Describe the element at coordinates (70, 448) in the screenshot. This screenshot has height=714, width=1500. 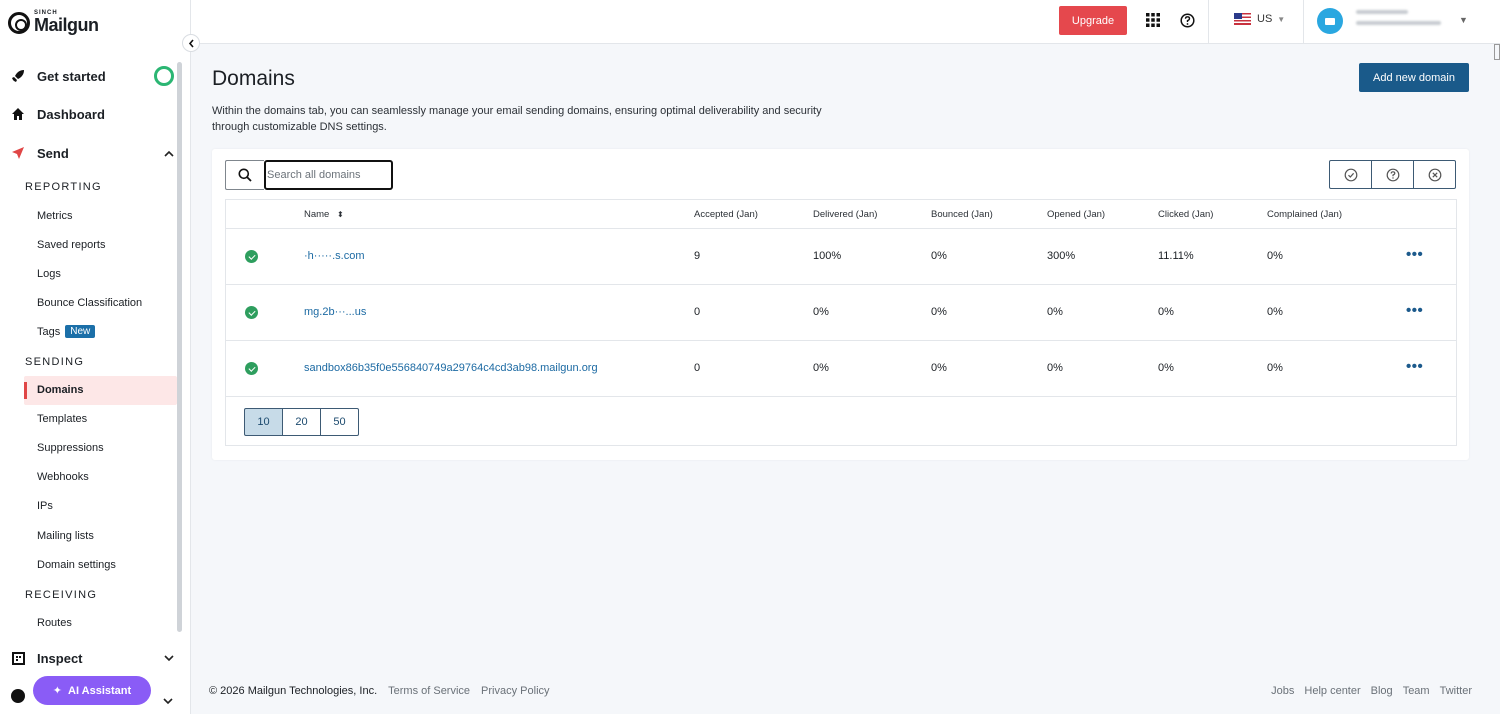
I see `sidebar-item-suppressions: Suppressions` at that location.